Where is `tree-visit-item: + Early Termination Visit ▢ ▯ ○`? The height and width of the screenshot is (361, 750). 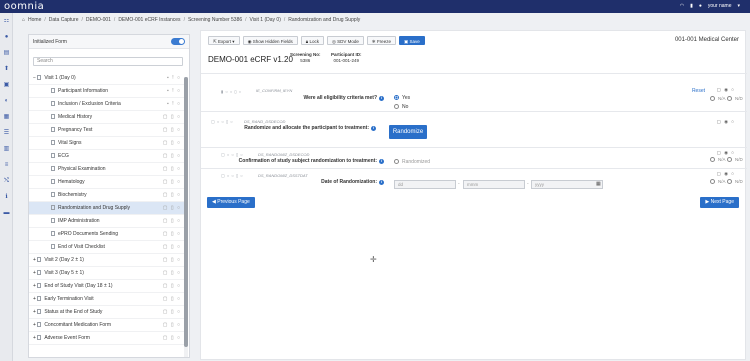
tree-visit-item: + Early Termination Visit ▢ ▯ ○ is located at coordinates (107, 299).